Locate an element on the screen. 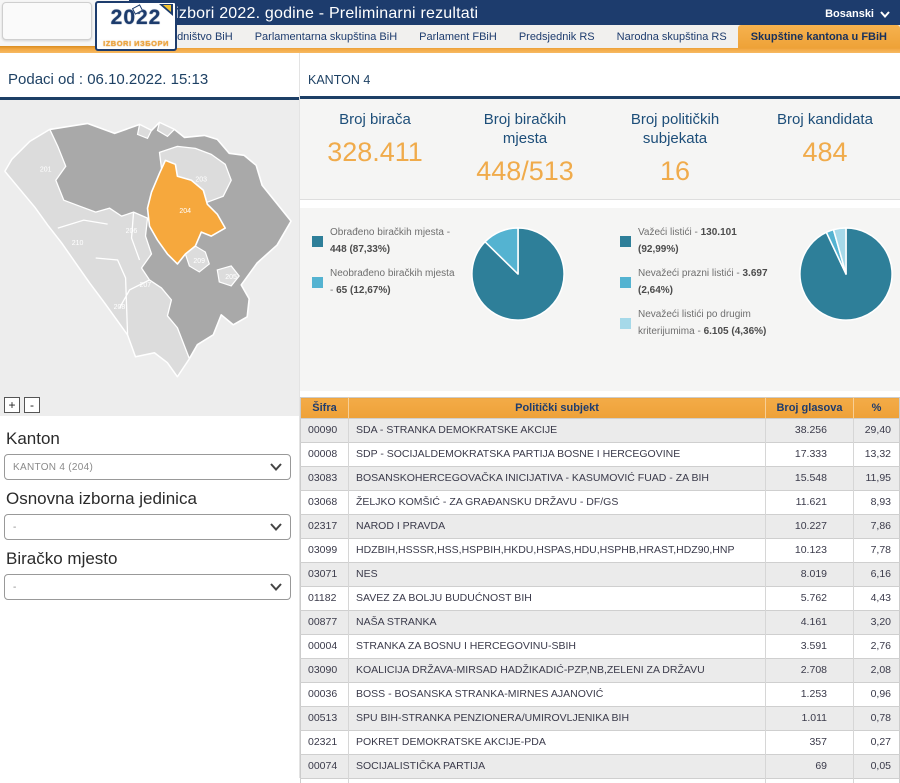 Image resolution: width=900 pixels, height=783 pixels. tab-skup-tine-kantona-u-fbih: Skupštine kantona u FBiH is located at coordinates (818, 36).